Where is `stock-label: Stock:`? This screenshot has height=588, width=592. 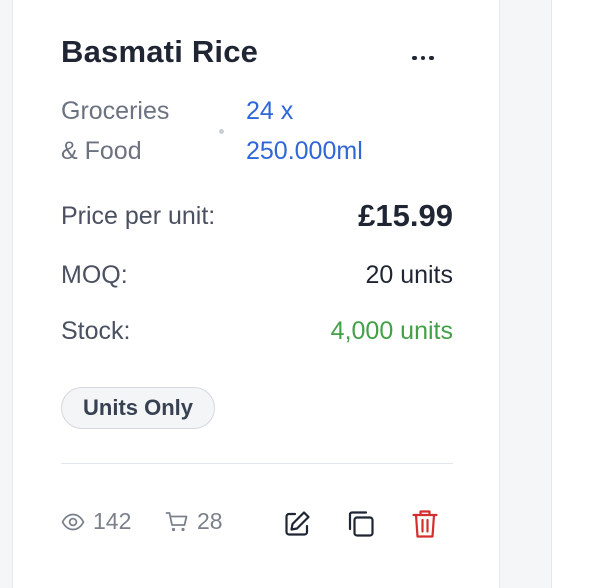 stock-label: Stock: is located at coordinates (96, 331).